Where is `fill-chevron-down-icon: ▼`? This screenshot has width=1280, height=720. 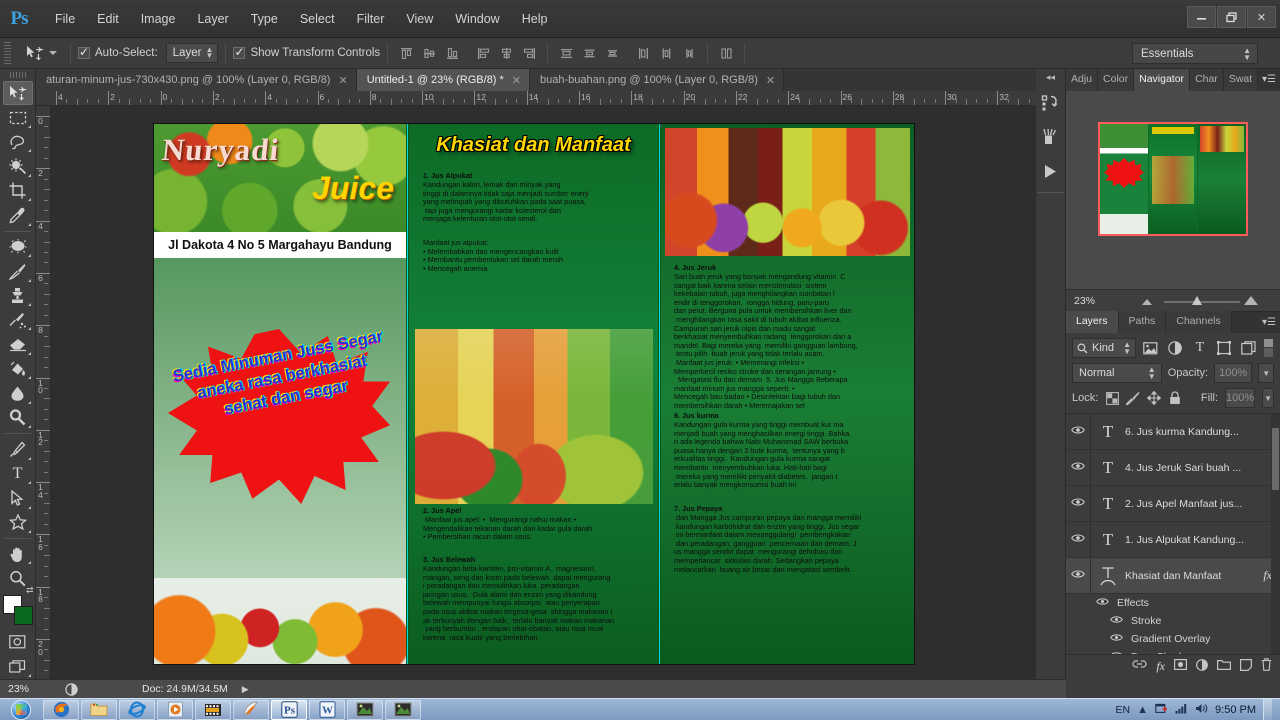
fill-chevron-down-icon: ▼ is located at coordinates (1268, 398).